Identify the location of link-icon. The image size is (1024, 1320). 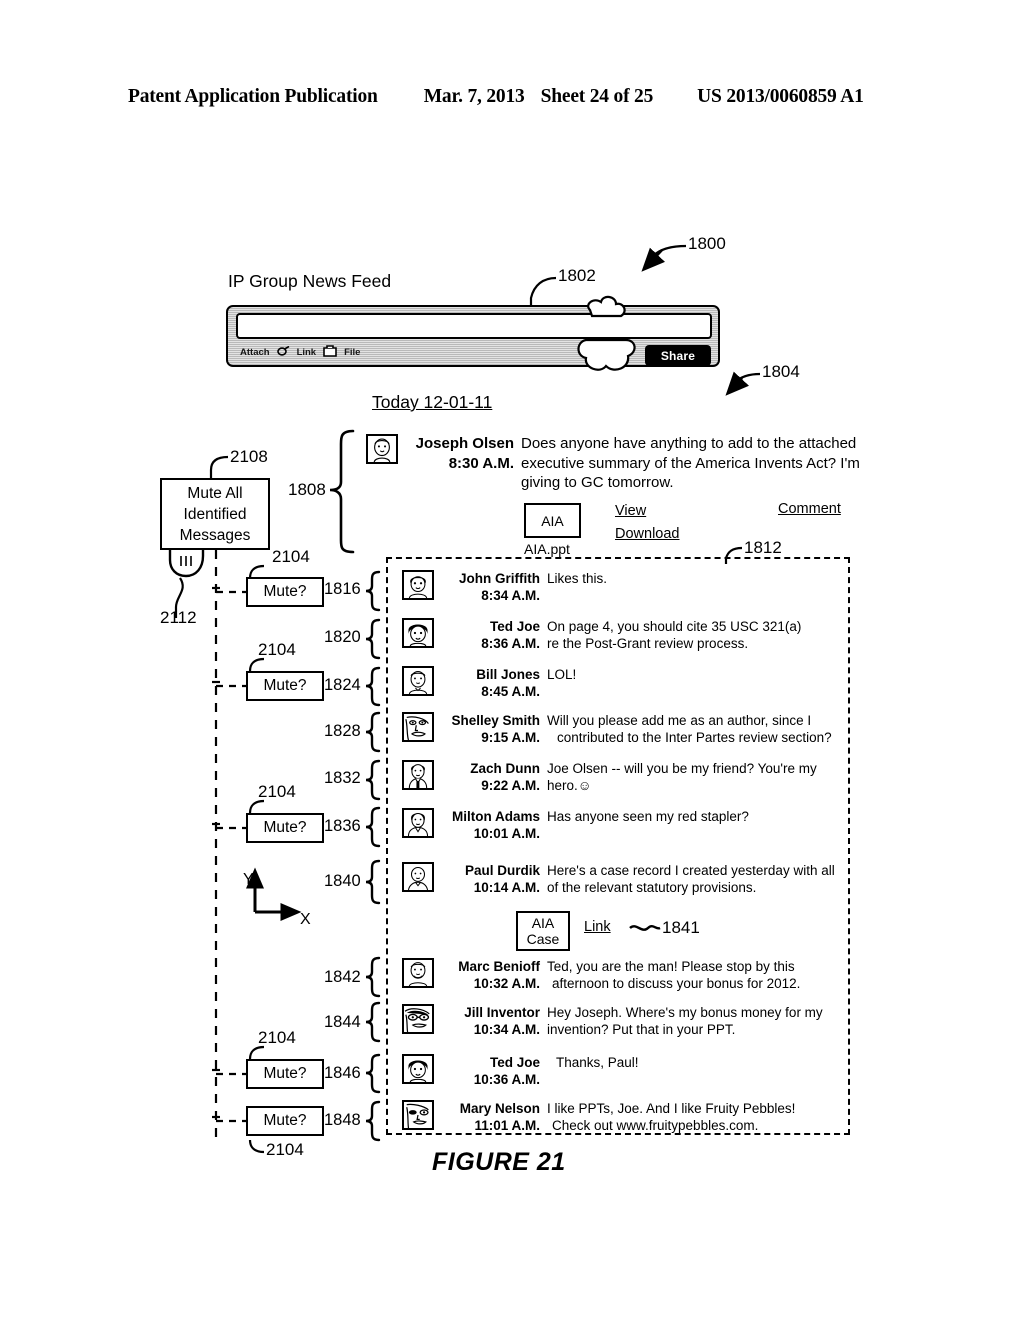
(283, 352).